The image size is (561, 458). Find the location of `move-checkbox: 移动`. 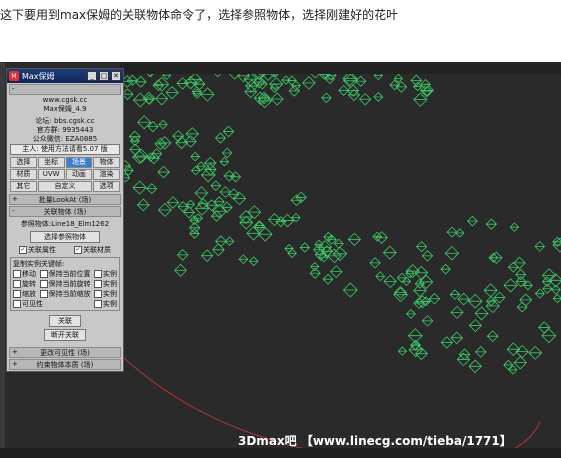

move-checkbox: 移动 is located at coordinates (24, 274).